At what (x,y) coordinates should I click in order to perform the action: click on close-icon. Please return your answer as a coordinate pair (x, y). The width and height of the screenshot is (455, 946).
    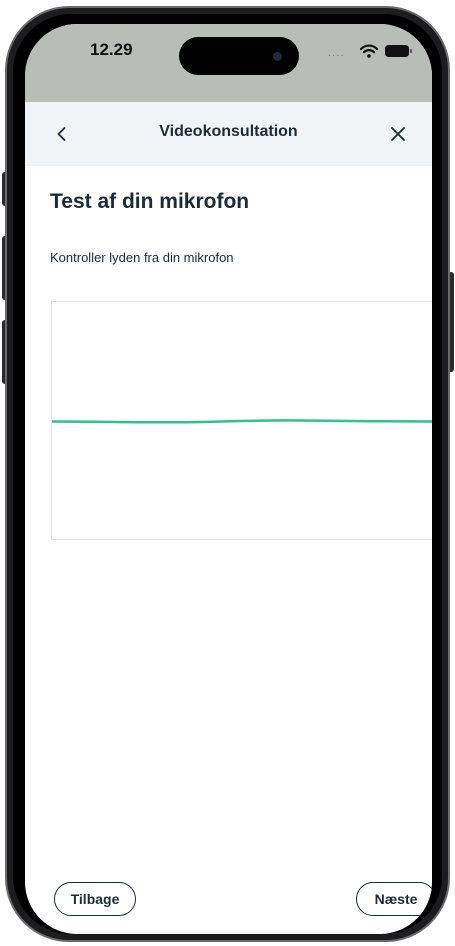
    Looking at the image, I should click on (398, 134).